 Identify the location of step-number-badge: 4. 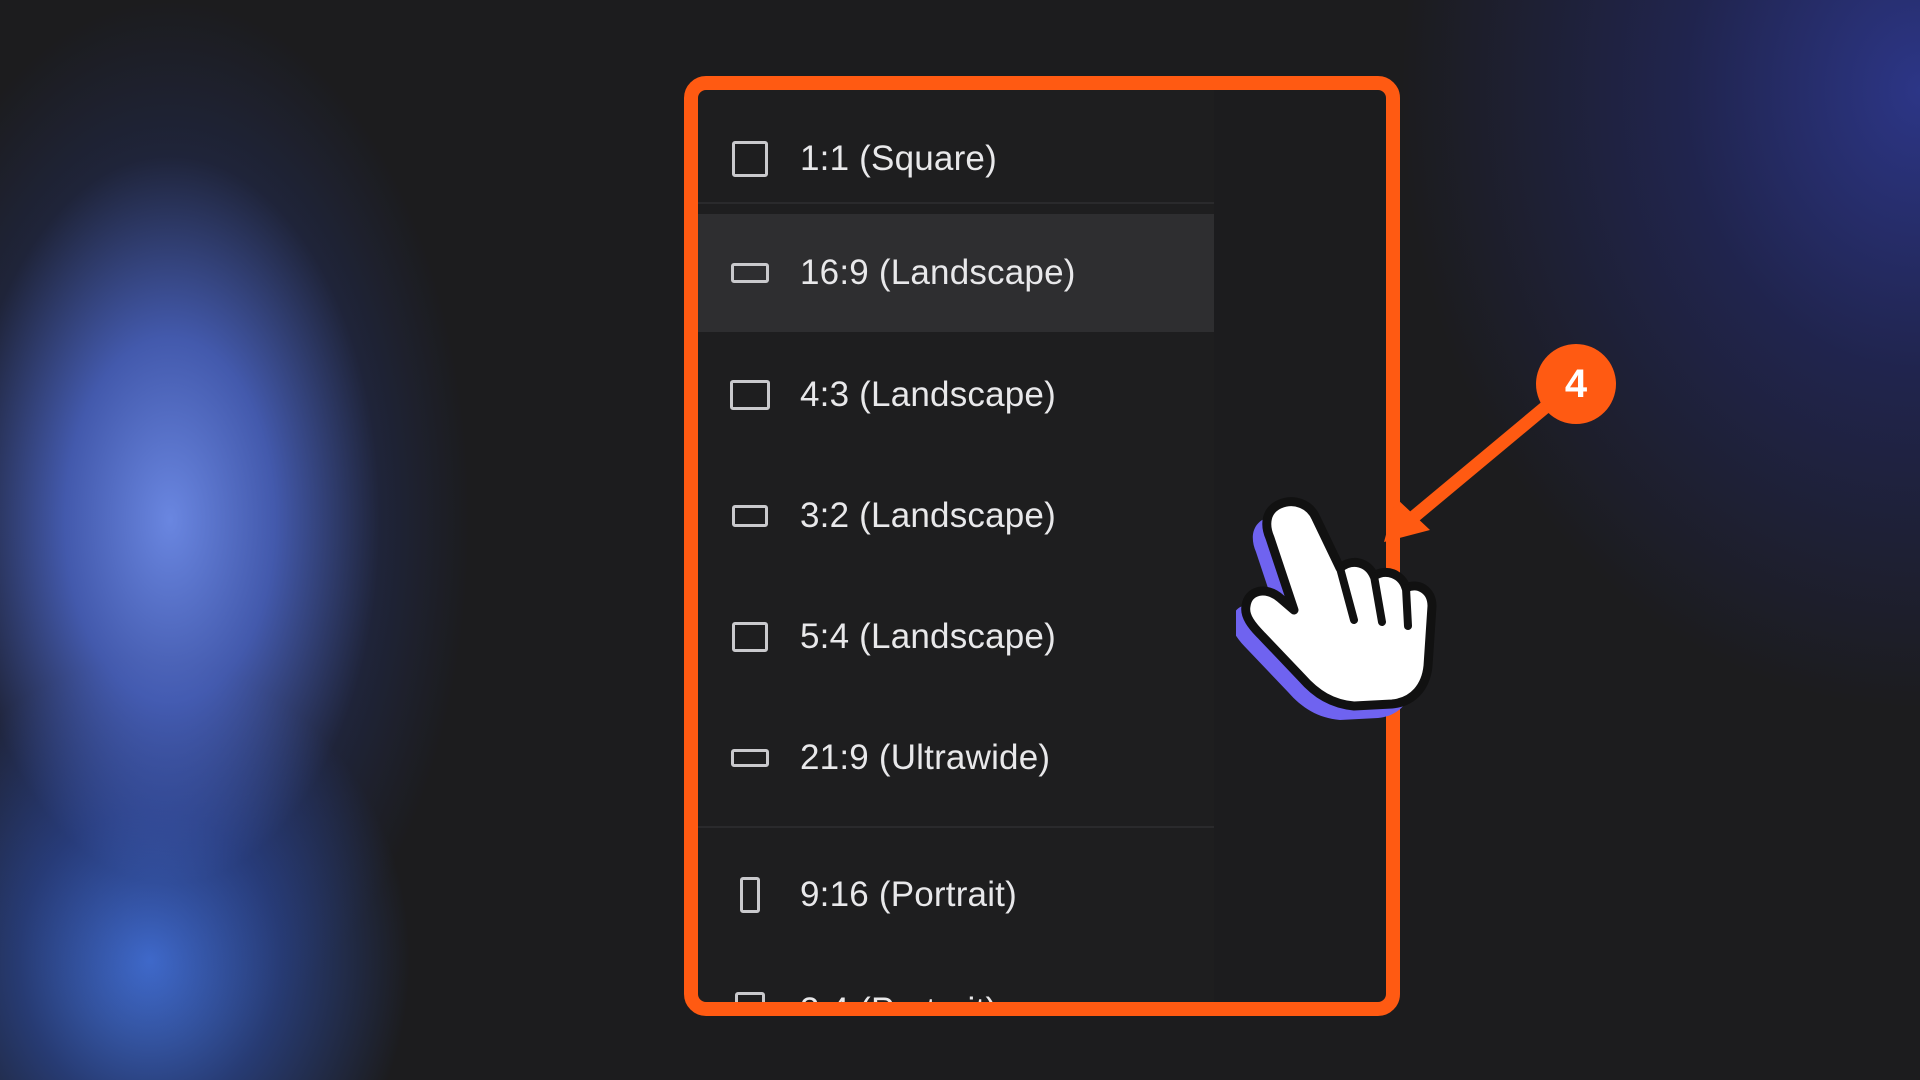
(1576, 384).